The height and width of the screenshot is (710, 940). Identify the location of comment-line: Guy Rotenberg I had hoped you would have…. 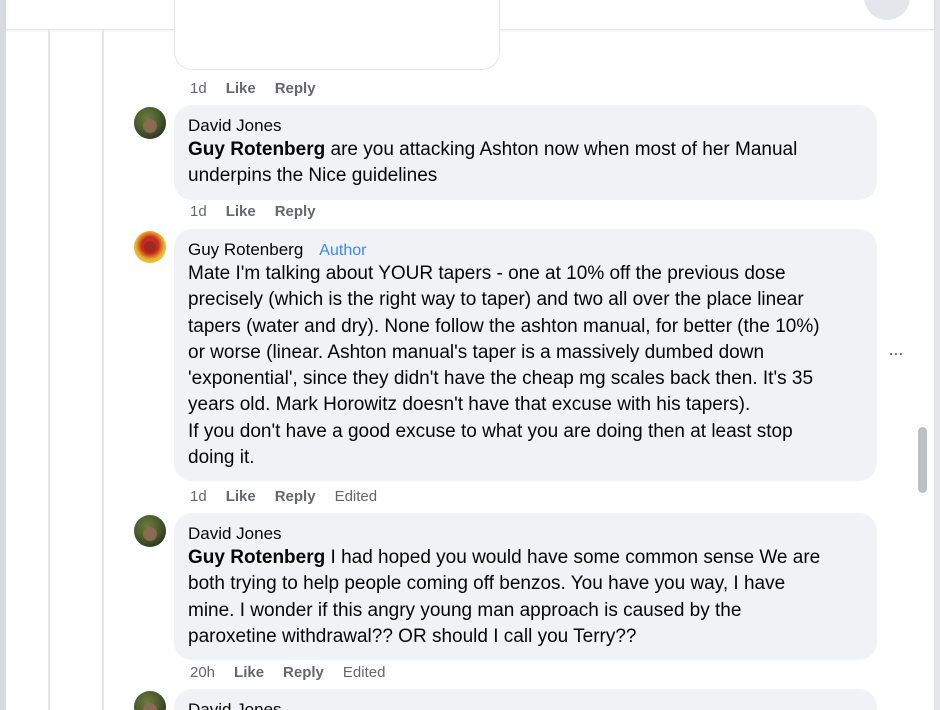
(525, 558).